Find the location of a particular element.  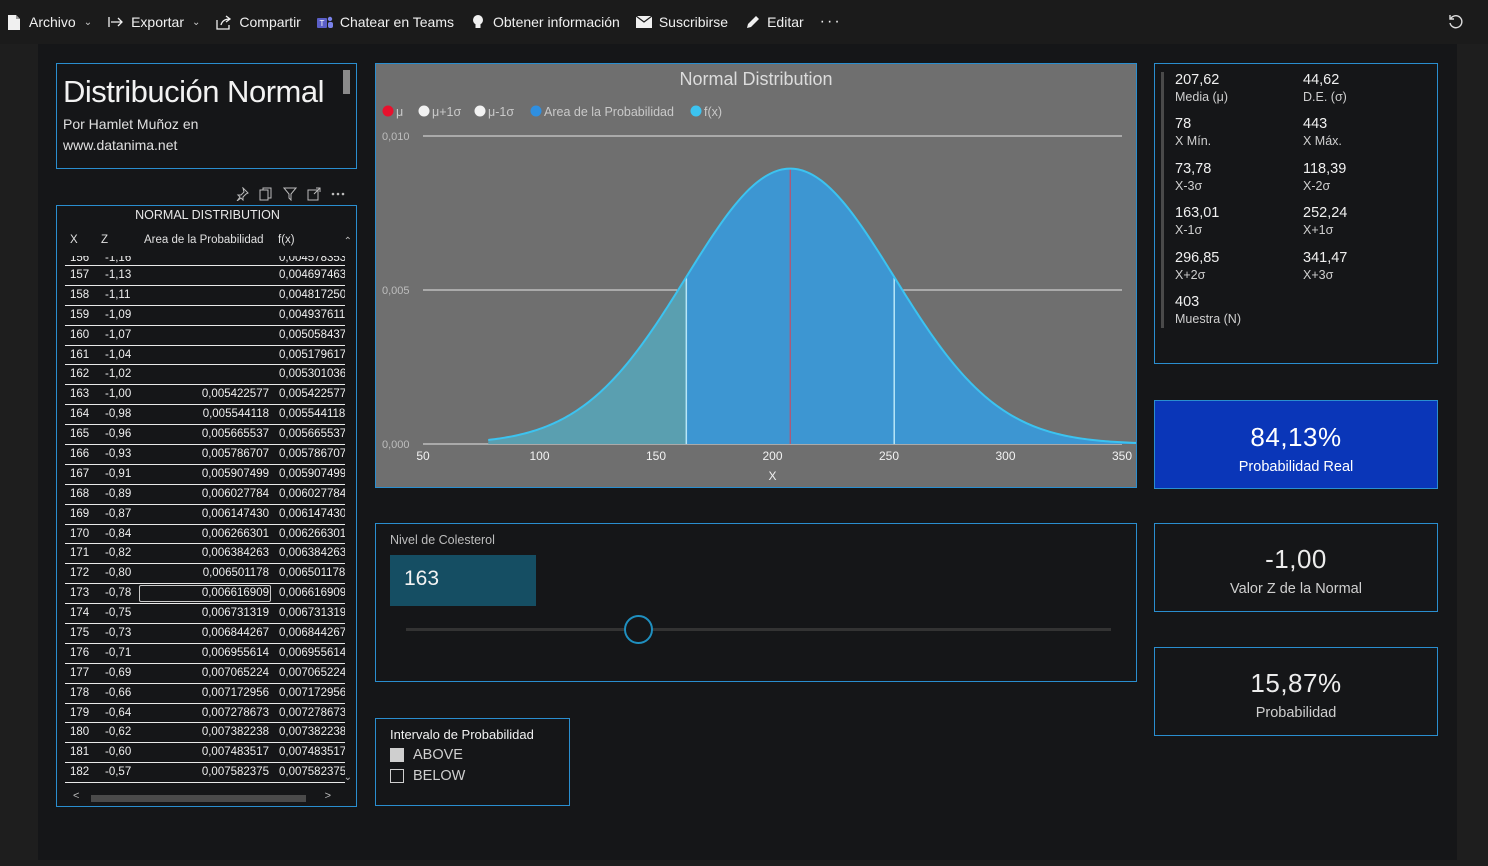

chevron-down-icon: ⌄ is located at coordinates (196, 22).